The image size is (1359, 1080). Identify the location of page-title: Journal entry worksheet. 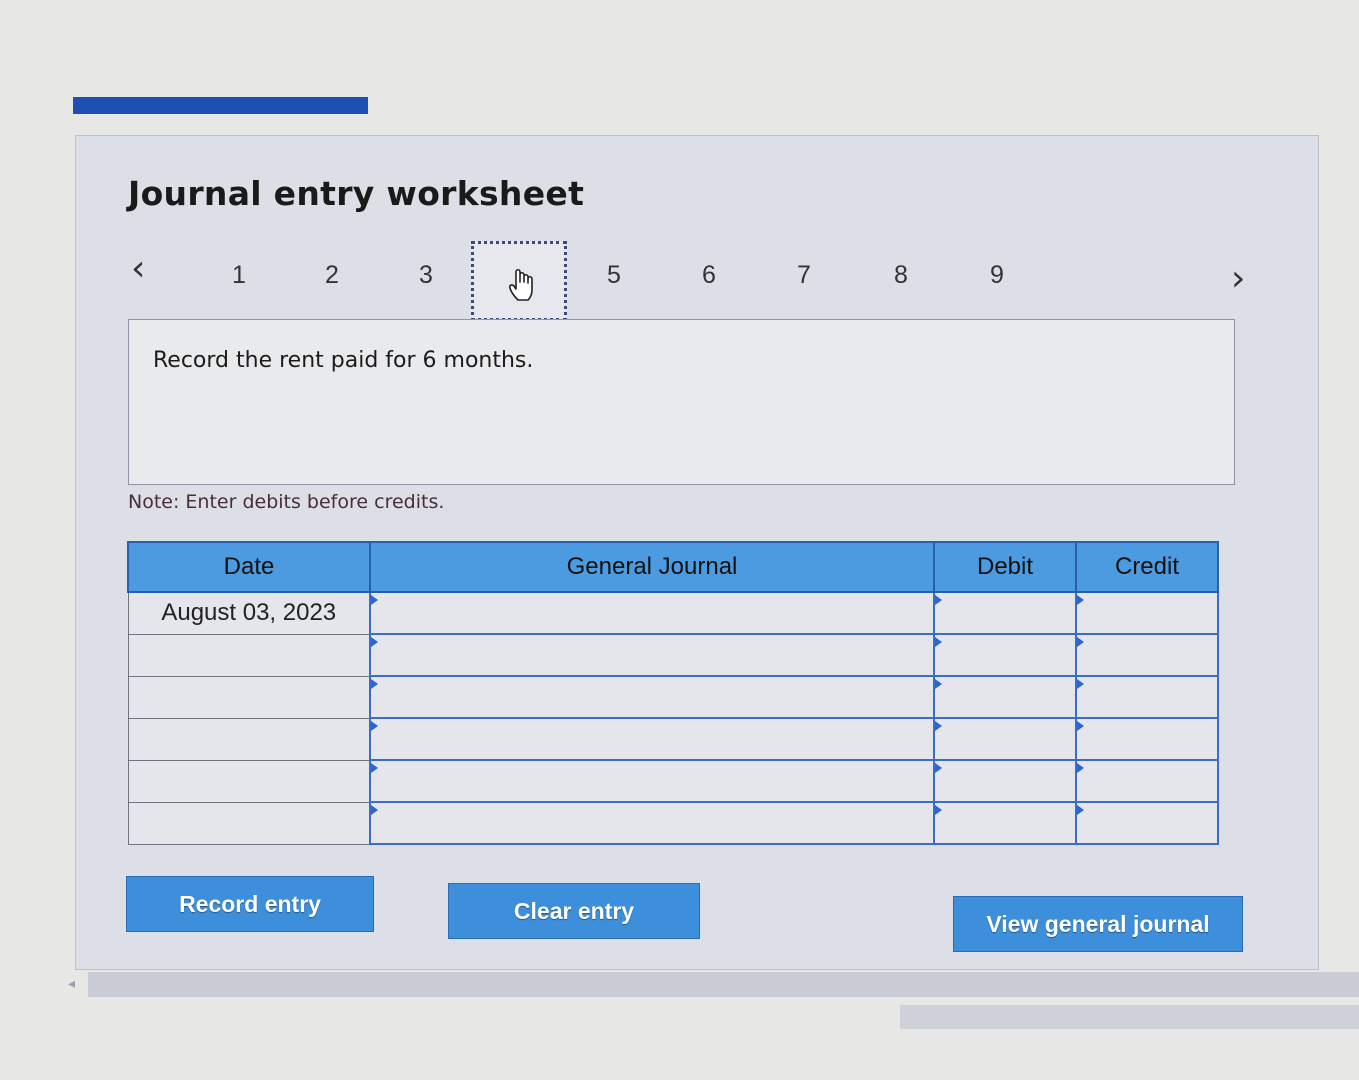
(356, 193).